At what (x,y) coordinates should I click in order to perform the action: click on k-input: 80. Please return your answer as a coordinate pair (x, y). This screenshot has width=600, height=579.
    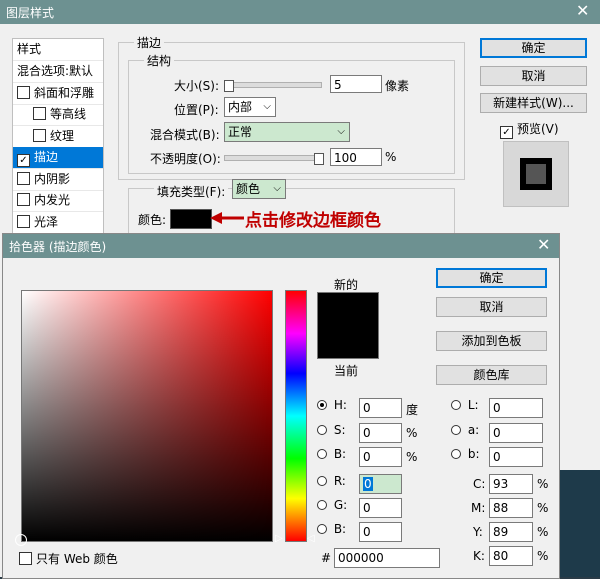
    Looking at the image, I should click on (511, 556).